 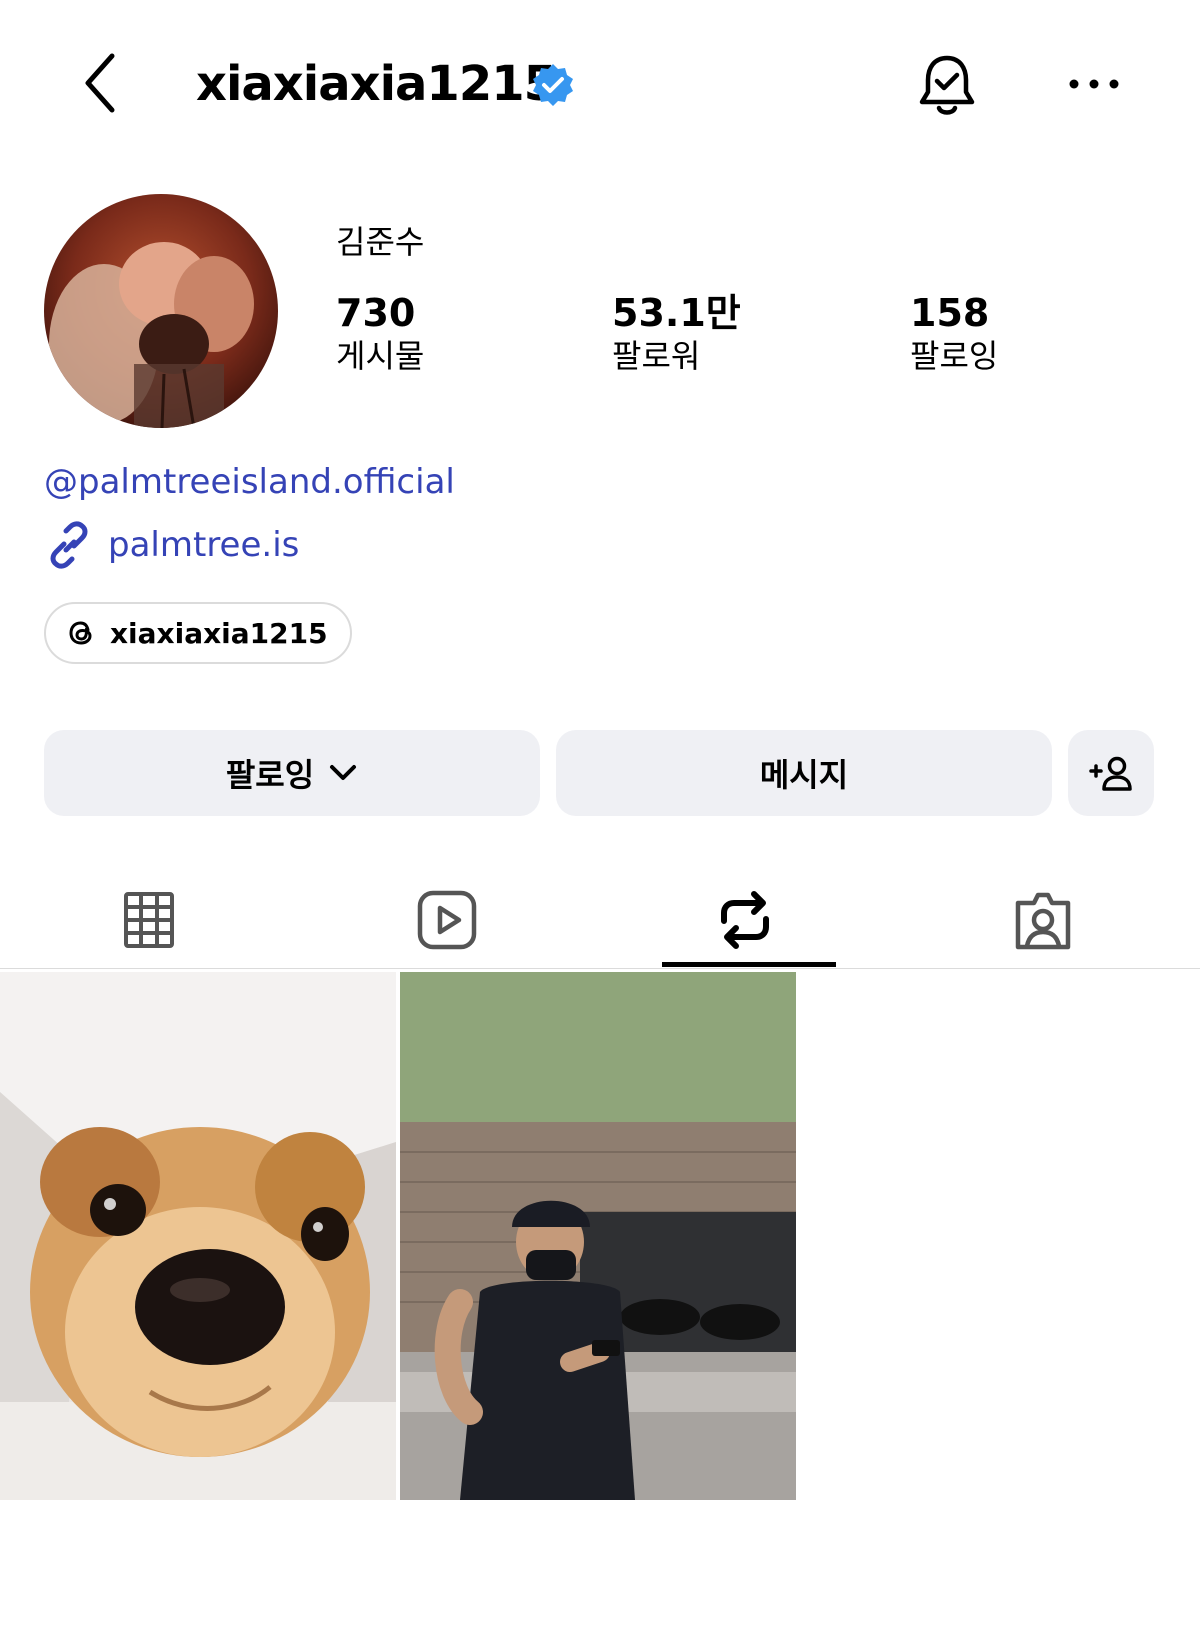 I want to click on notification-bell-button, so click(x=947, y=85).